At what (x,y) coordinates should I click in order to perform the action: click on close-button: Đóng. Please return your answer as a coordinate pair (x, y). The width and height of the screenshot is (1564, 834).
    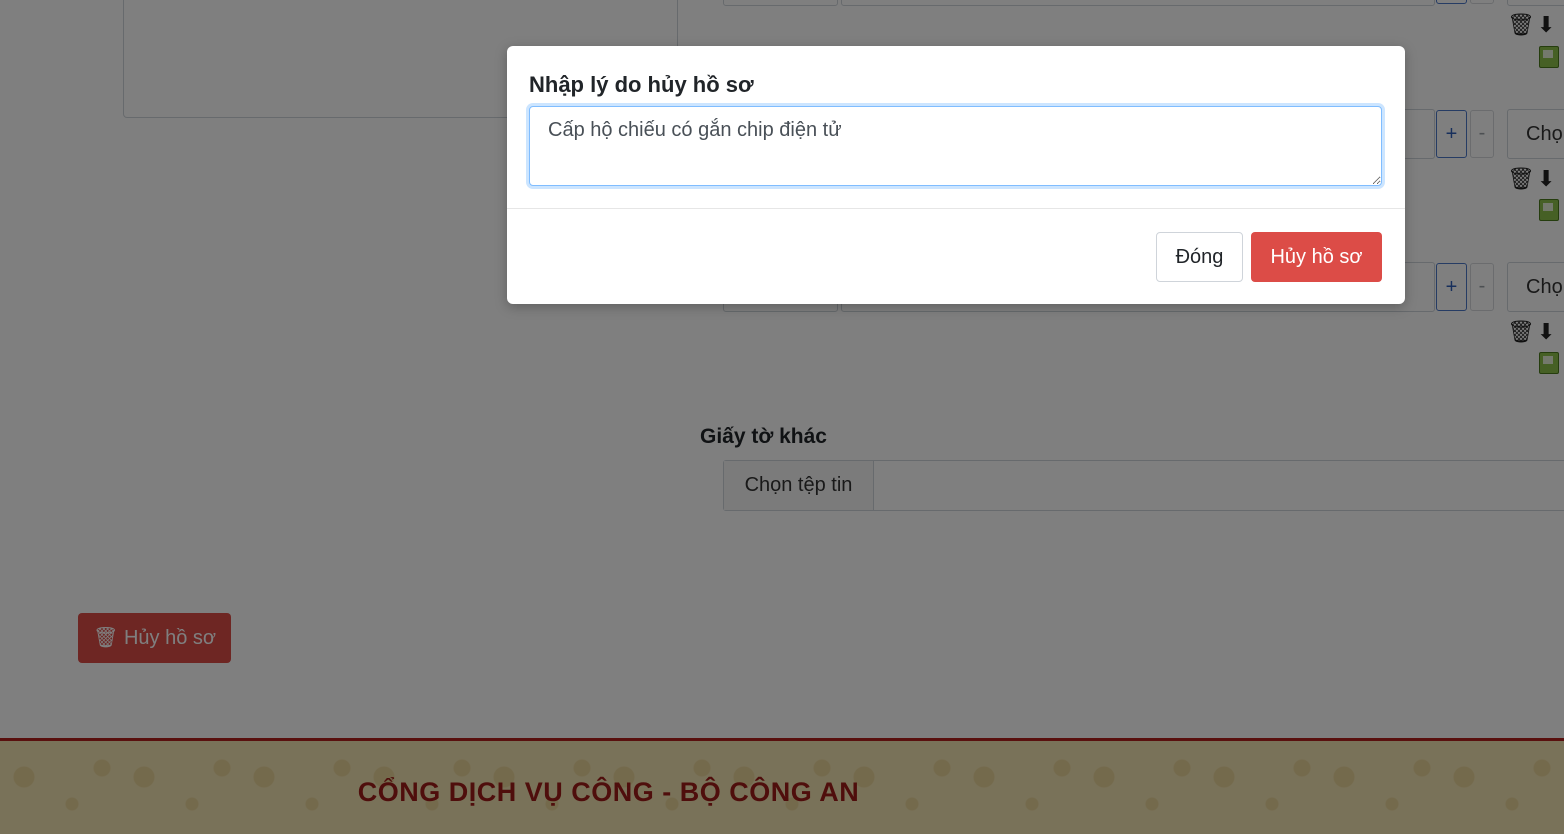
    Looking at the image, I should click on (1199, 257).